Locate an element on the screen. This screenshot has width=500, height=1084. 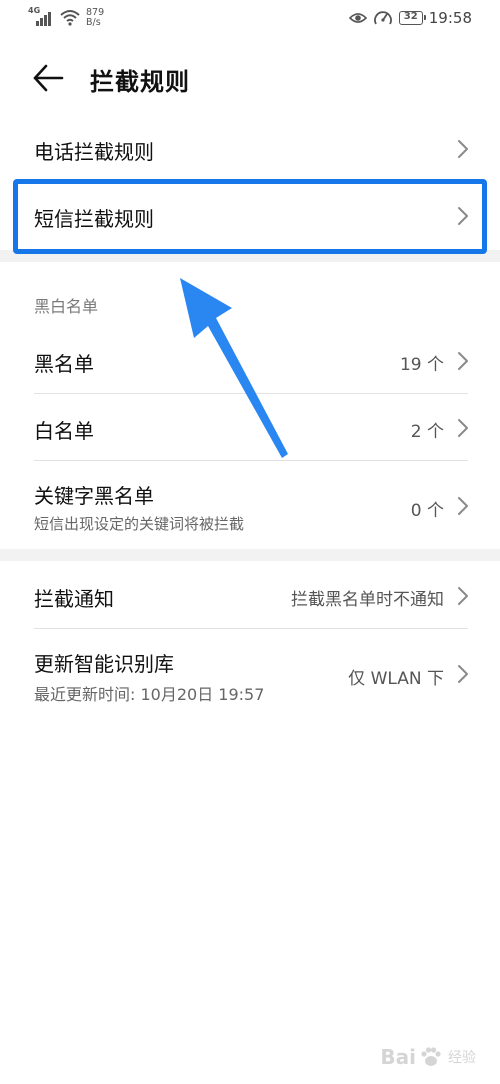
wifi-icon is located at coordinates (70, 18).